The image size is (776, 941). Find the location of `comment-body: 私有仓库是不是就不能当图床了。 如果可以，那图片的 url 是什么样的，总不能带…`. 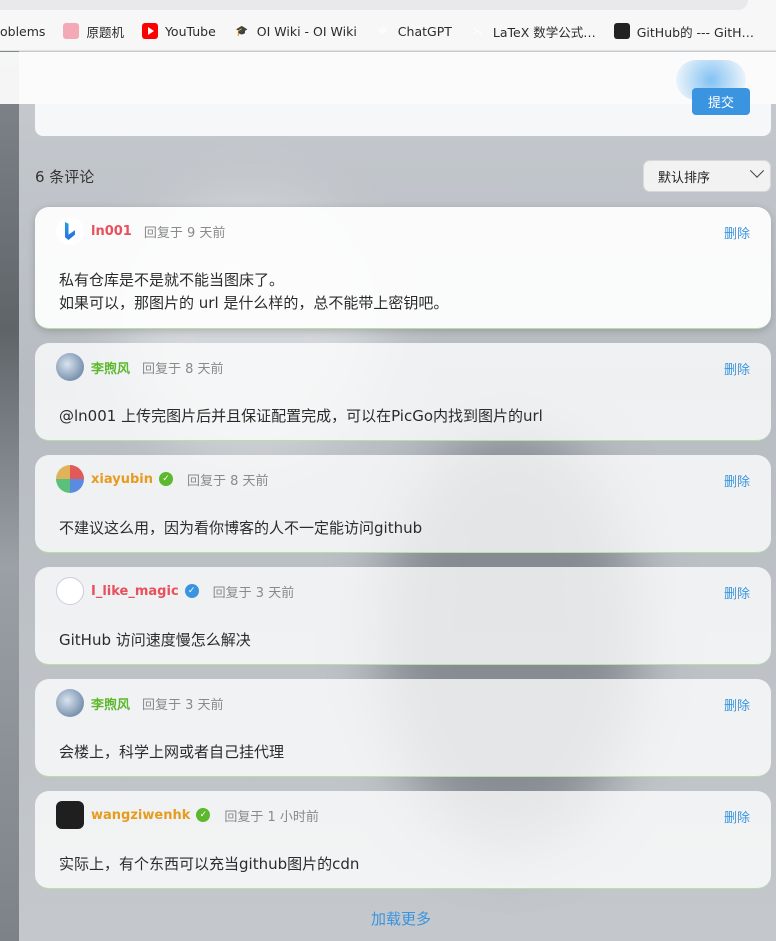

comment-body: 私有仓库是不是就不能当图床了。 如果可以，那图片的 url 是什么样的，总不能带… is located at coordinates (253, 292).